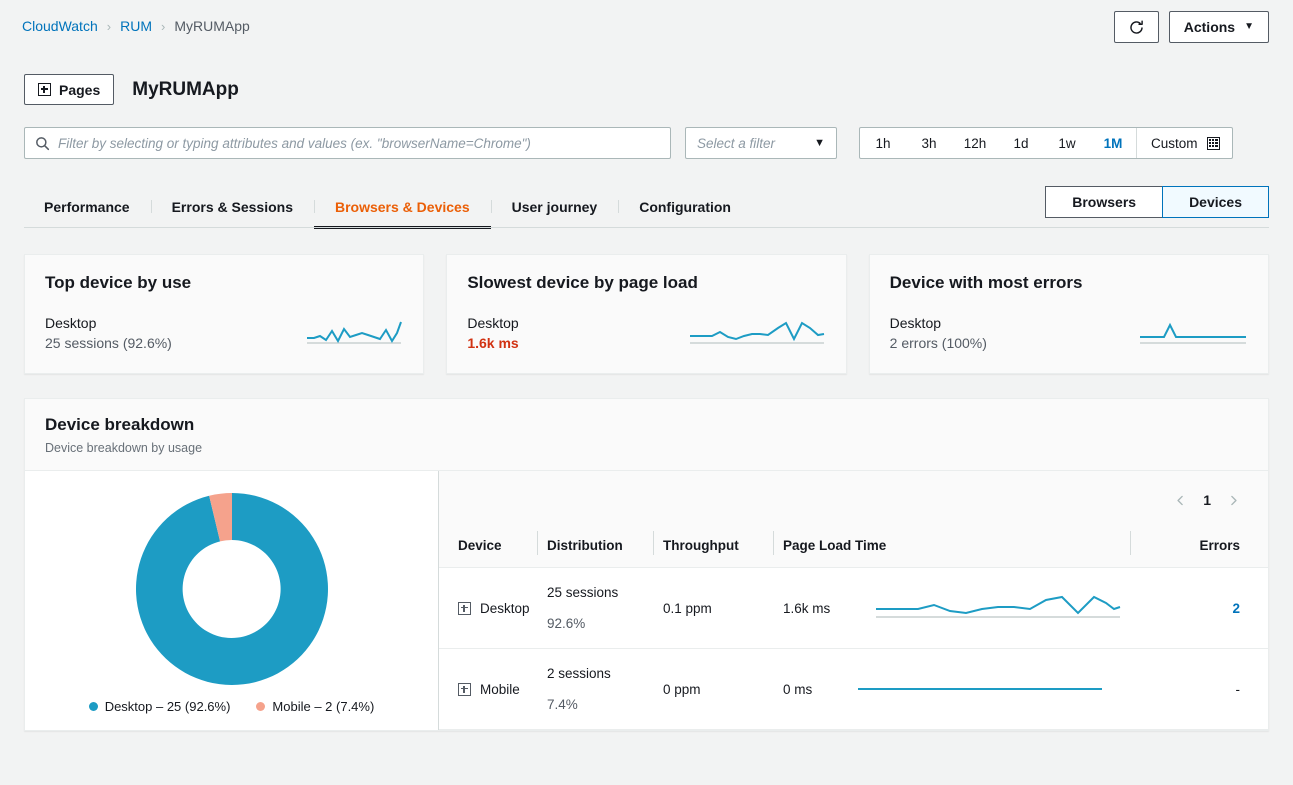 The height and width of the screenshot is (785, 1293). What do you see at coordinates (853, 500) in the screenshot?
I see `table-toolbar: 1` at bounding box center [853, 500].